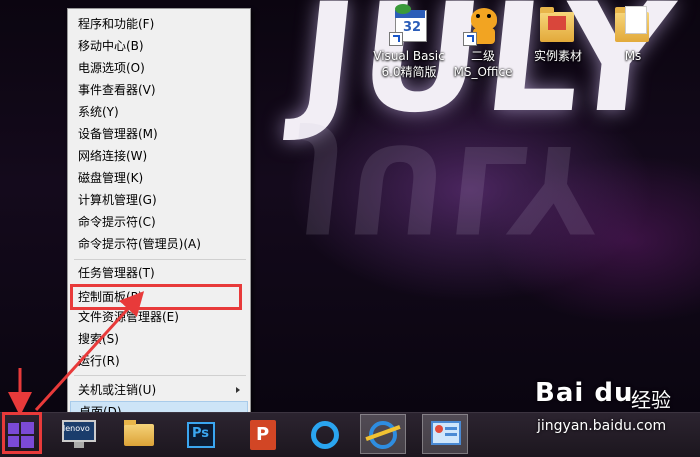 The image size is (700, 457). I want to click on taskbar-app-qq-browser, so click(325, 434).